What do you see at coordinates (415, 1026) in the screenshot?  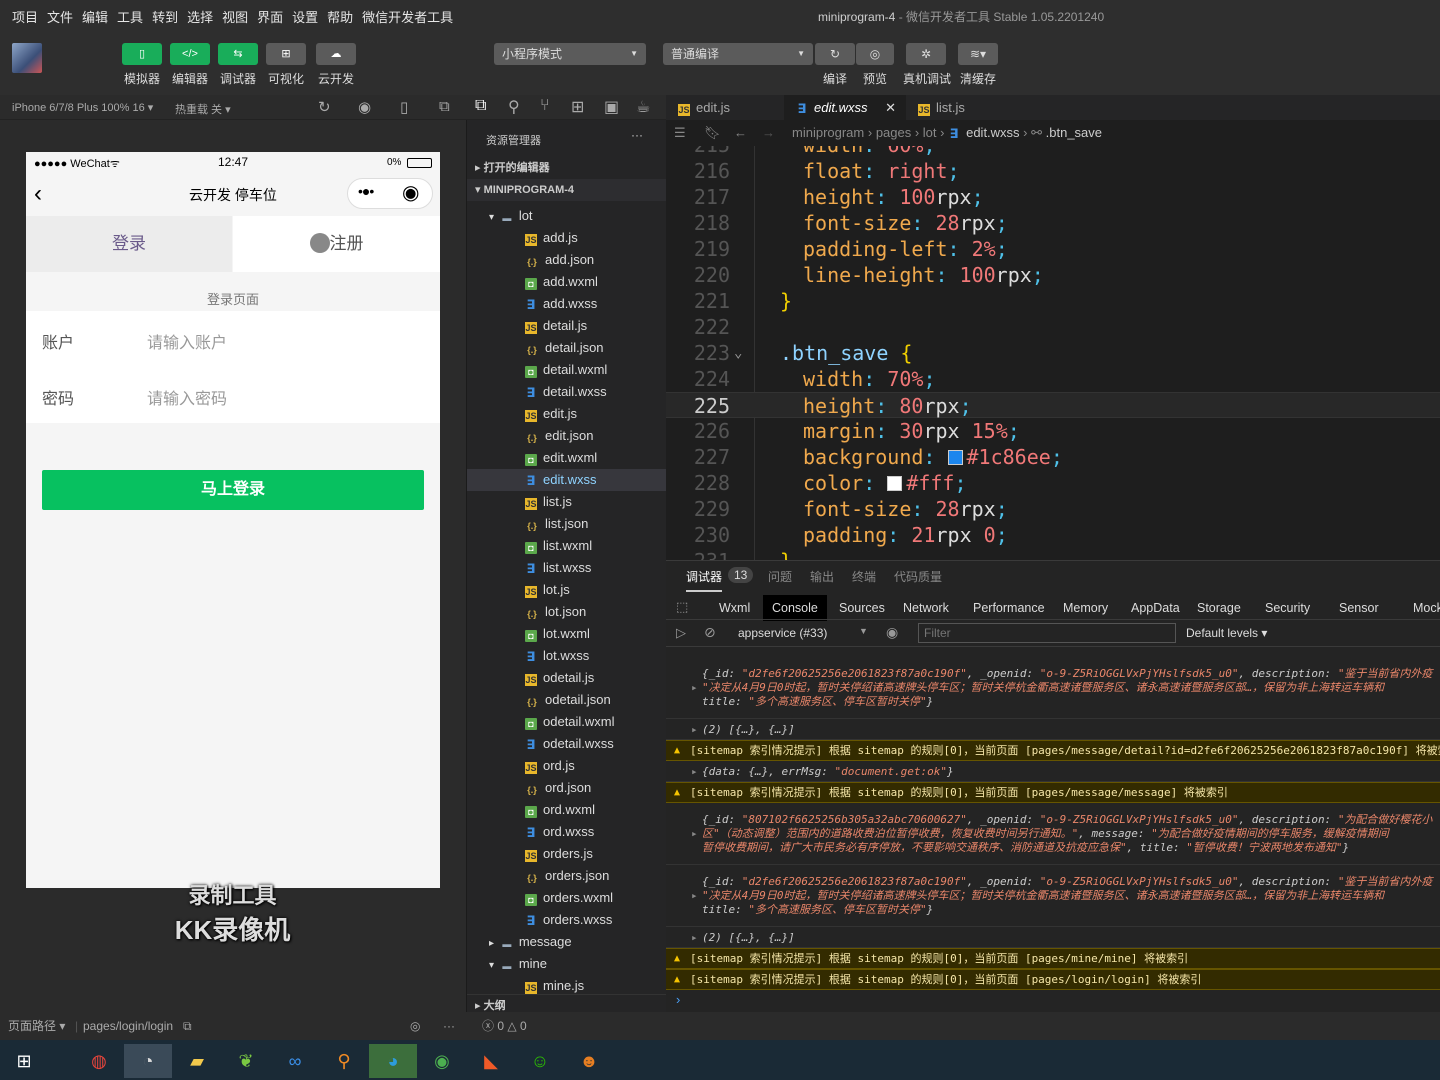 I see `eye-icon: ◎` at bounding box center [415, 1026].